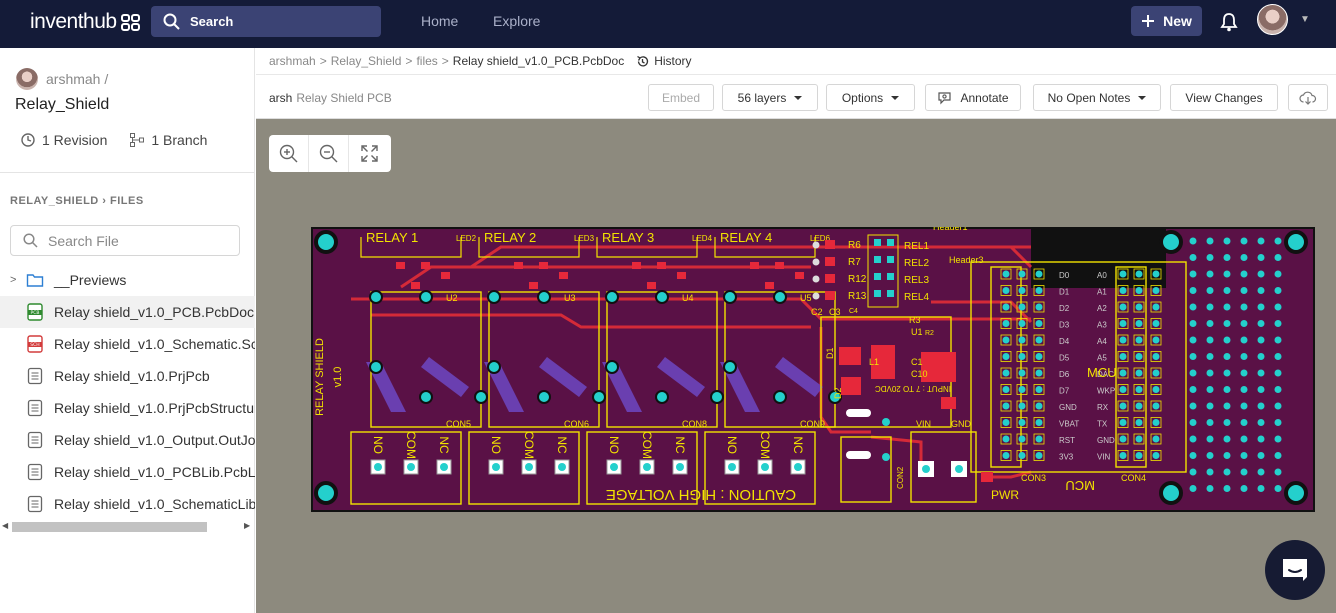  Describe the element at coordinates (681, 97) in the screenshot. I see `embed-button: Embed` at that location.